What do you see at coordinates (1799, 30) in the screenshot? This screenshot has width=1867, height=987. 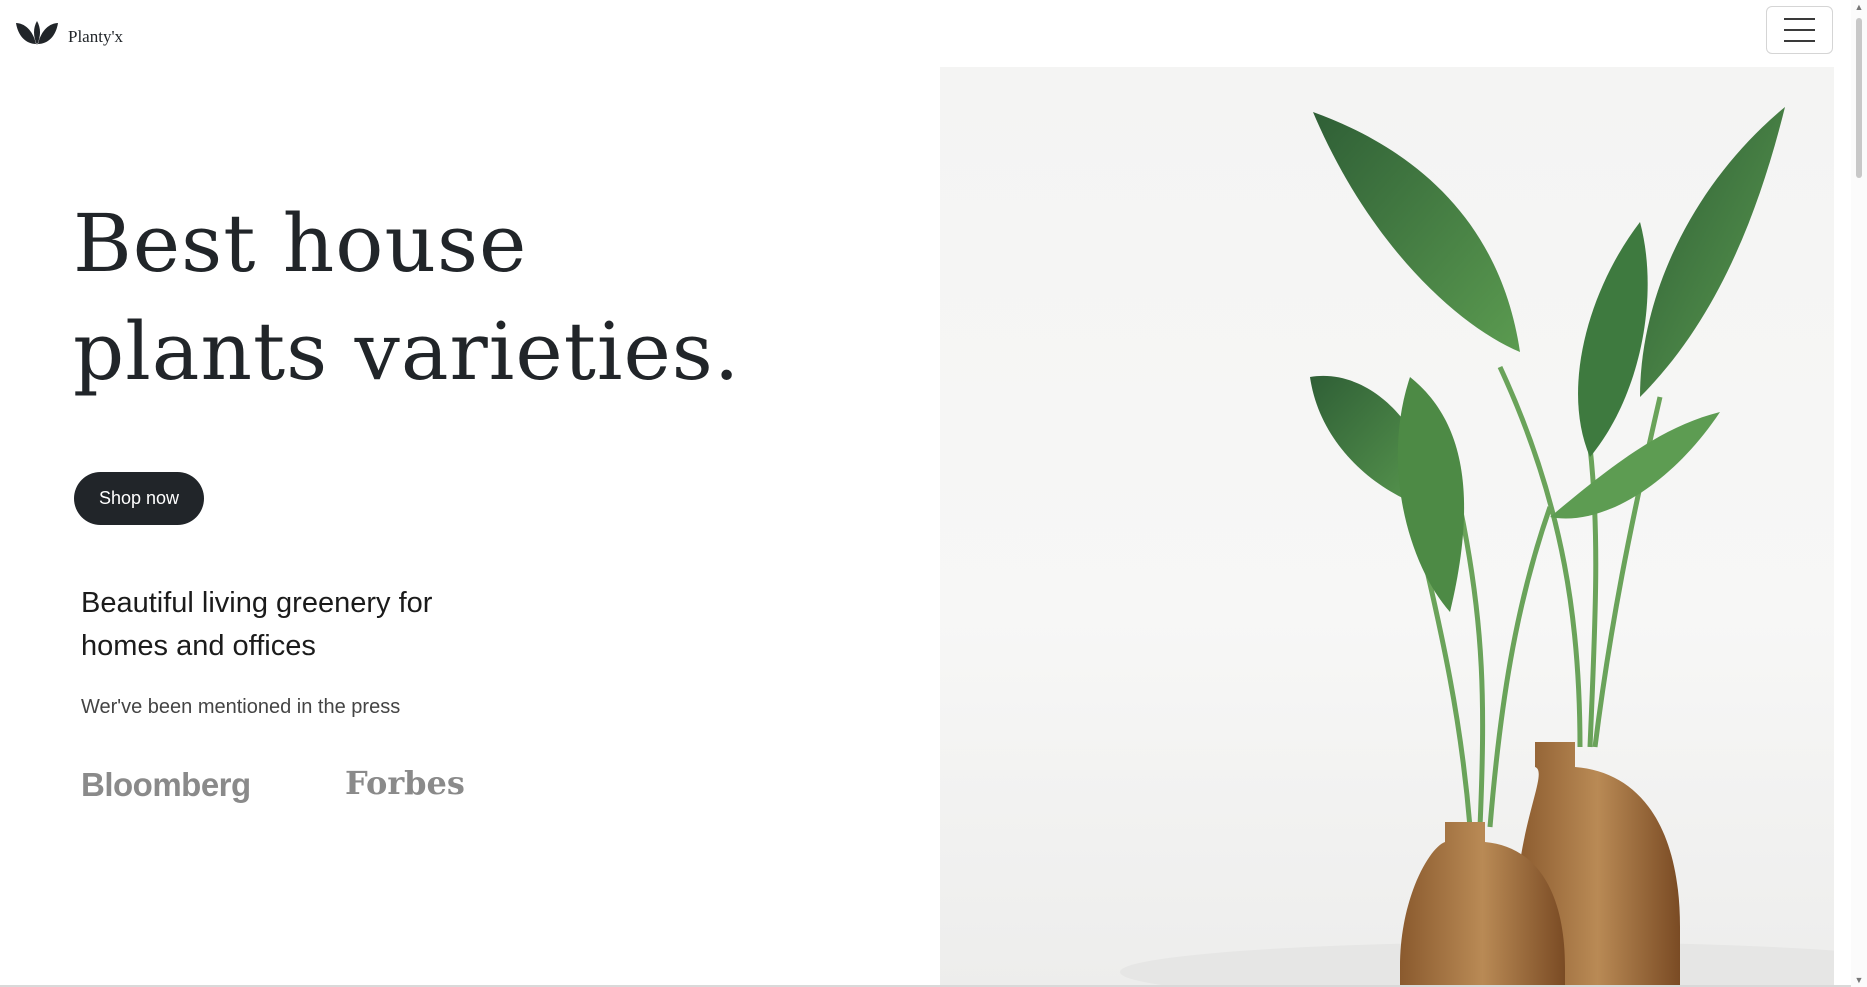 I see `menu-toggle-button` at bounding box center [1799, 30].